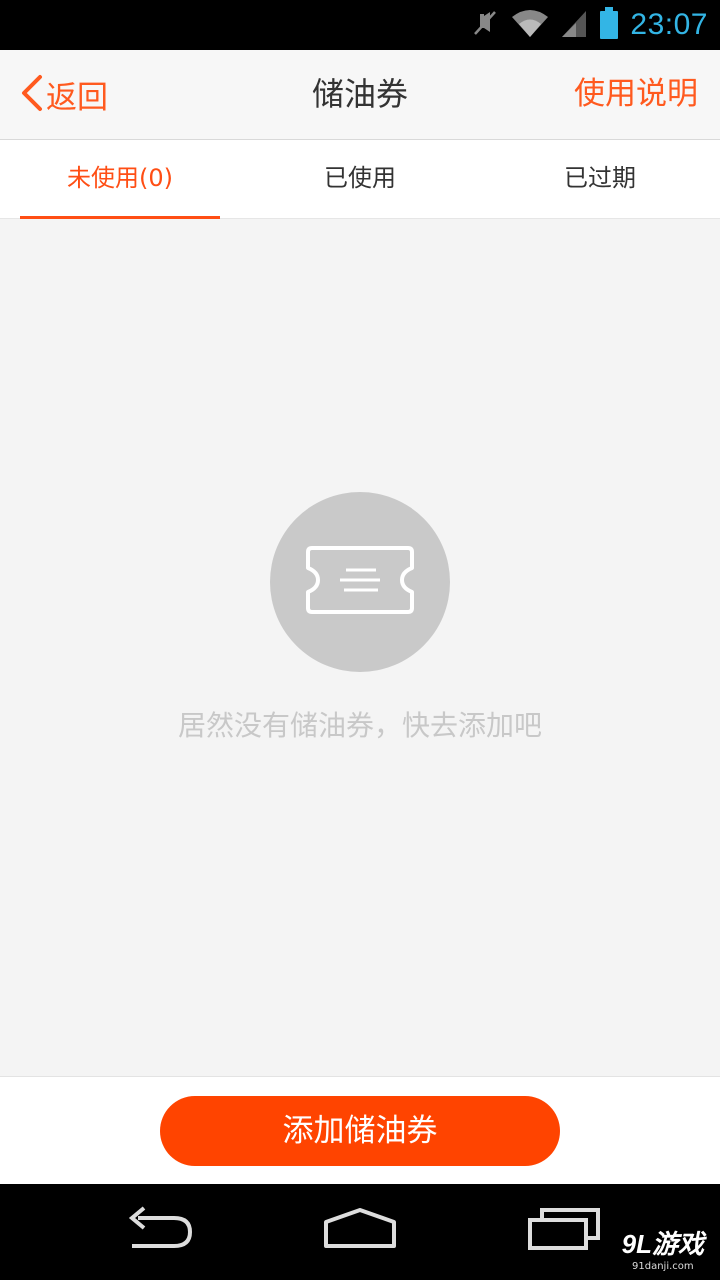 The image size is (720, 1280). Describe the element at coordinates (120, 217) in the screenshot. I see `active-tab-indicator` at that location.